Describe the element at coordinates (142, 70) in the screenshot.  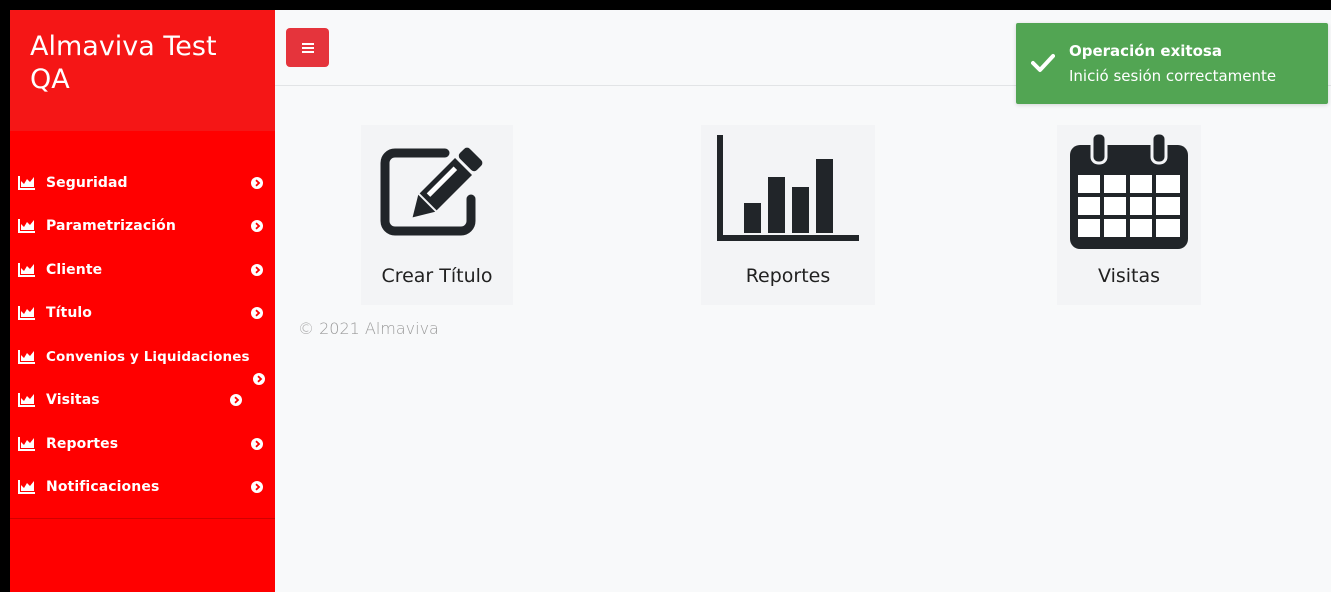
I see `brand-title: Almaviva Test QA` at that location.